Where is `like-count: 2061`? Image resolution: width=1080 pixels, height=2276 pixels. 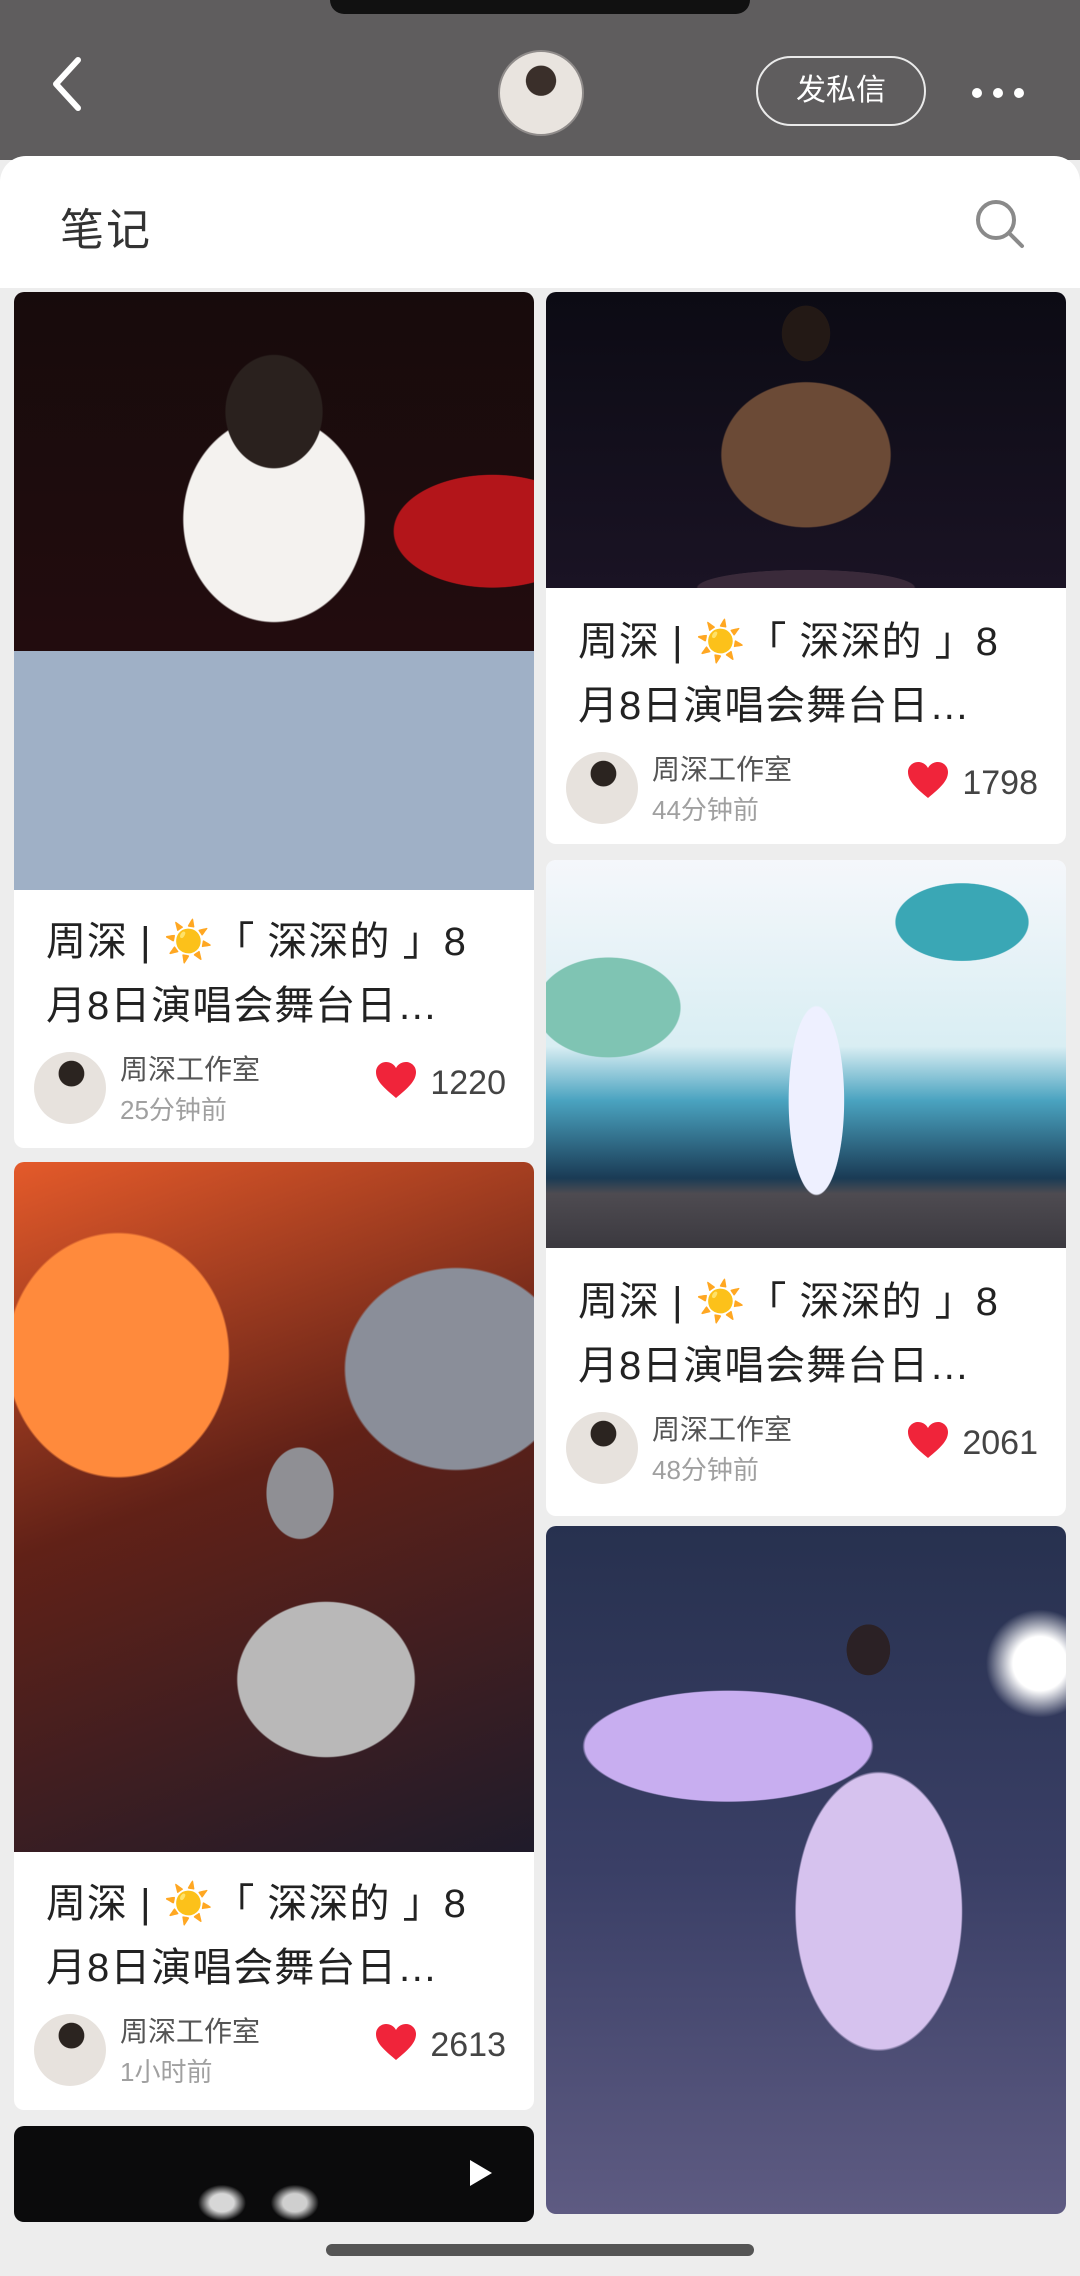 like-count: 2061 is located at coordinates (1000, 1443).